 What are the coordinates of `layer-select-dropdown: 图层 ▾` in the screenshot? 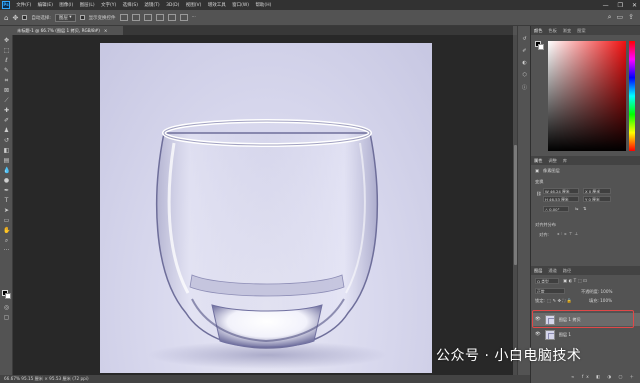 It's located at (65, 17).